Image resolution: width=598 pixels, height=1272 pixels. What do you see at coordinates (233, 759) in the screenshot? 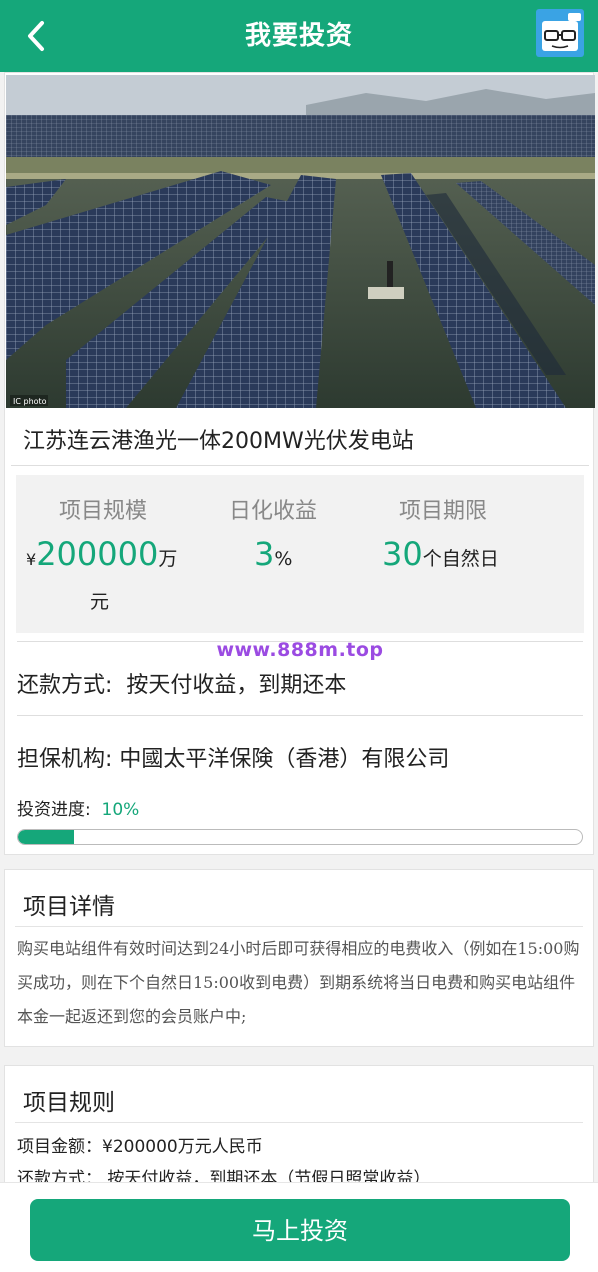
I see `guarantor: 担保机构: 中國太平洋保険（香港）有限公司` at bounding box center [233, 759].